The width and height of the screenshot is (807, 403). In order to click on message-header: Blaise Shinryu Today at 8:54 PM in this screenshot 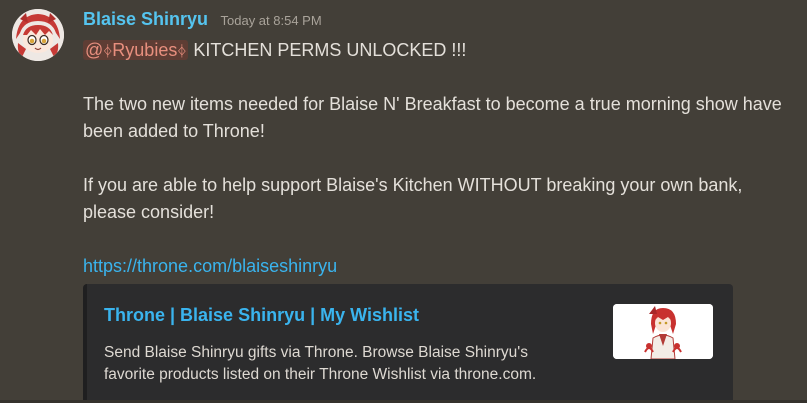, I will do `click(202, 19)`.